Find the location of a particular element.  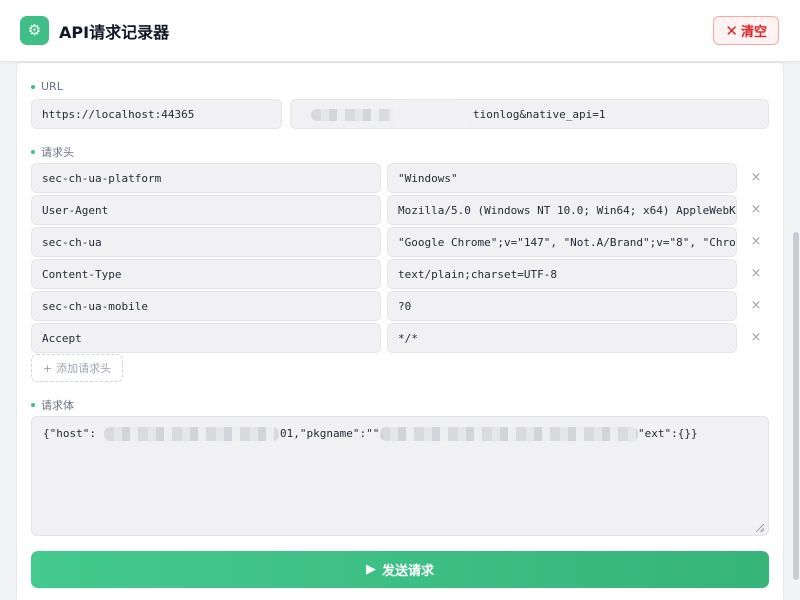

body-text: "ext":{}} is located at coordinates (668, 433).